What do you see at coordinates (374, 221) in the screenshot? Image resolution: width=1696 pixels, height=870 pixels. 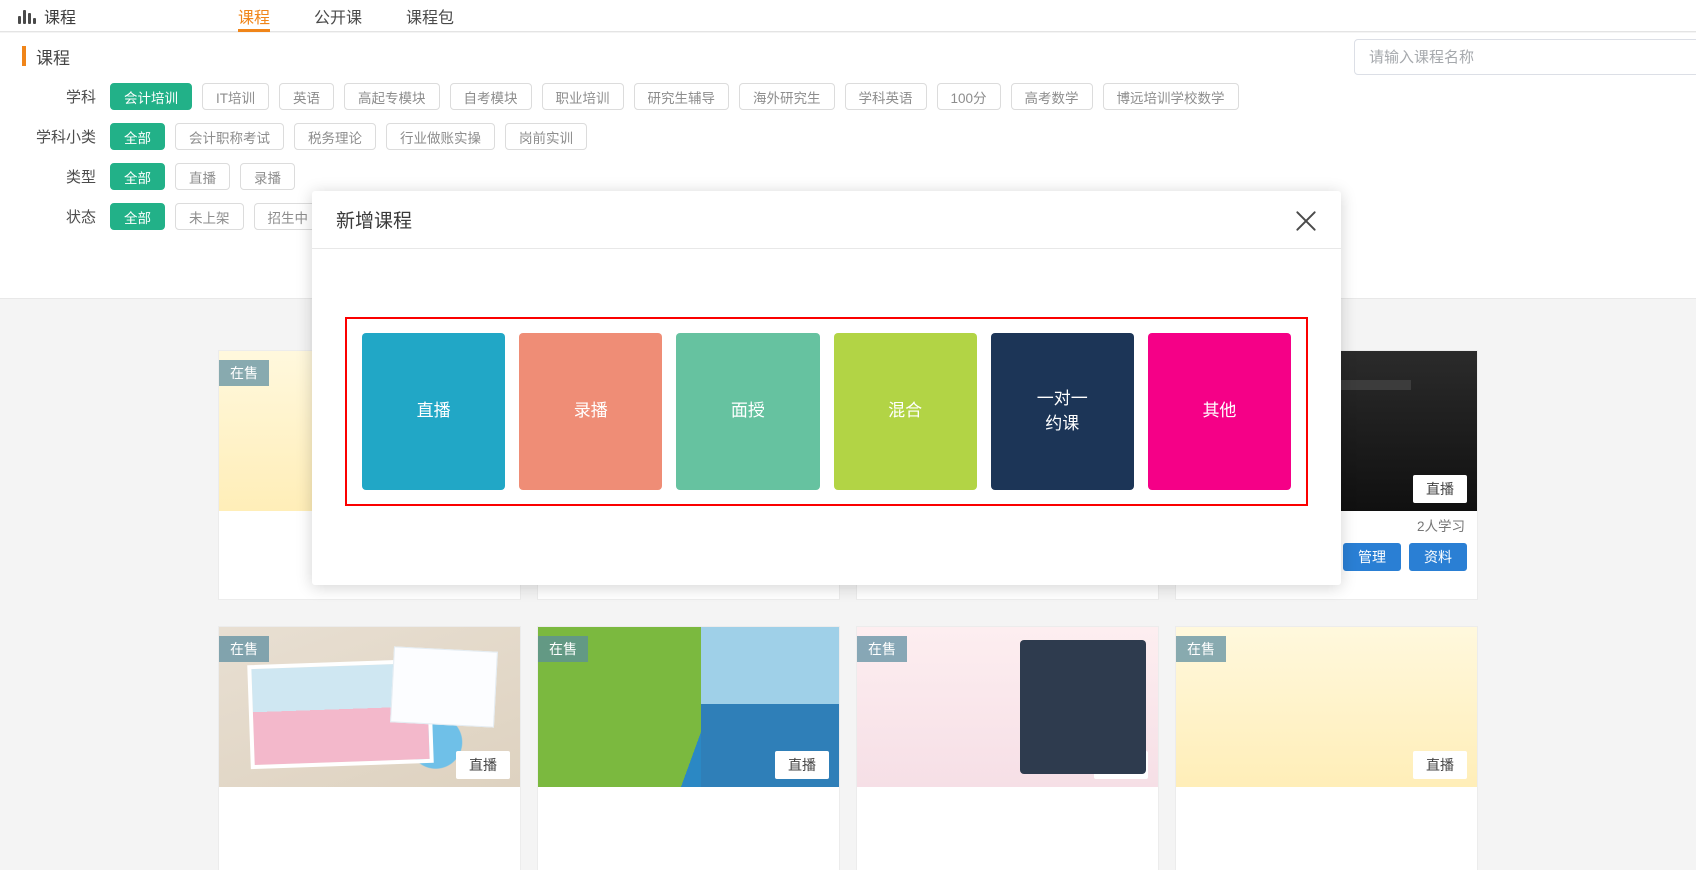 I see `modal-title: 新增课程` at bounding box center [374, 221].